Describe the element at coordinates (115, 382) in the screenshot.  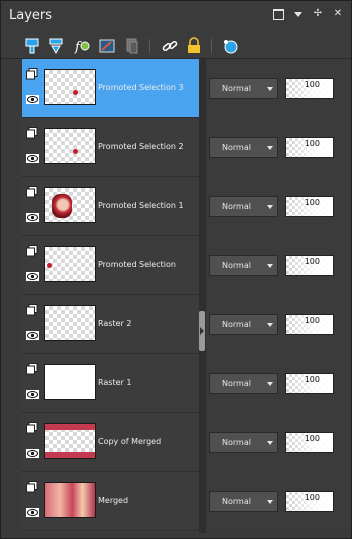
I see `layer-name: Raster 1` at that location.